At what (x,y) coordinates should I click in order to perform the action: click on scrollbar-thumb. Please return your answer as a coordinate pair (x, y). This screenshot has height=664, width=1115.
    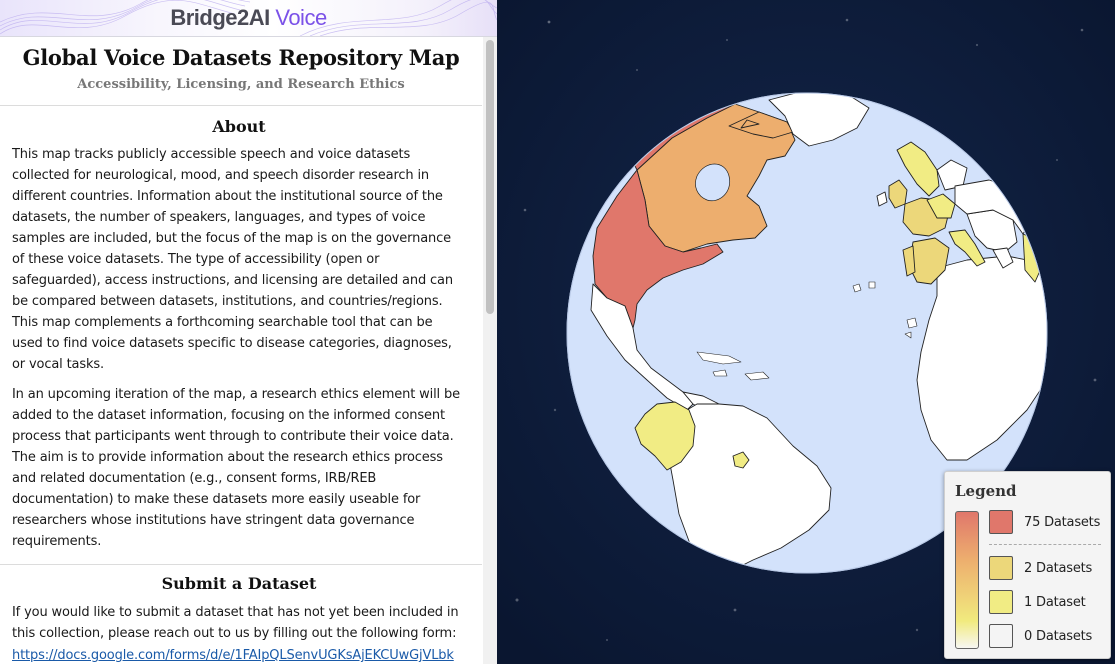
    Looking at the image, I should click on (490, 177).